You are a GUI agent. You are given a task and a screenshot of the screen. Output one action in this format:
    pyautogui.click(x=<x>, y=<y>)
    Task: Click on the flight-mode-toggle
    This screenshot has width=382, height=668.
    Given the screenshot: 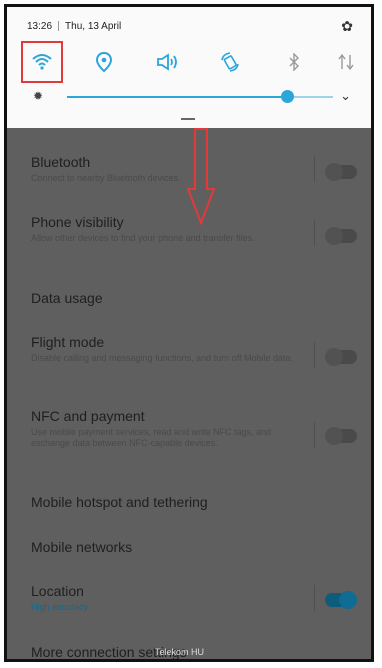 What is the action you would take?
    pyautogui.click(x=341, y=357)
    